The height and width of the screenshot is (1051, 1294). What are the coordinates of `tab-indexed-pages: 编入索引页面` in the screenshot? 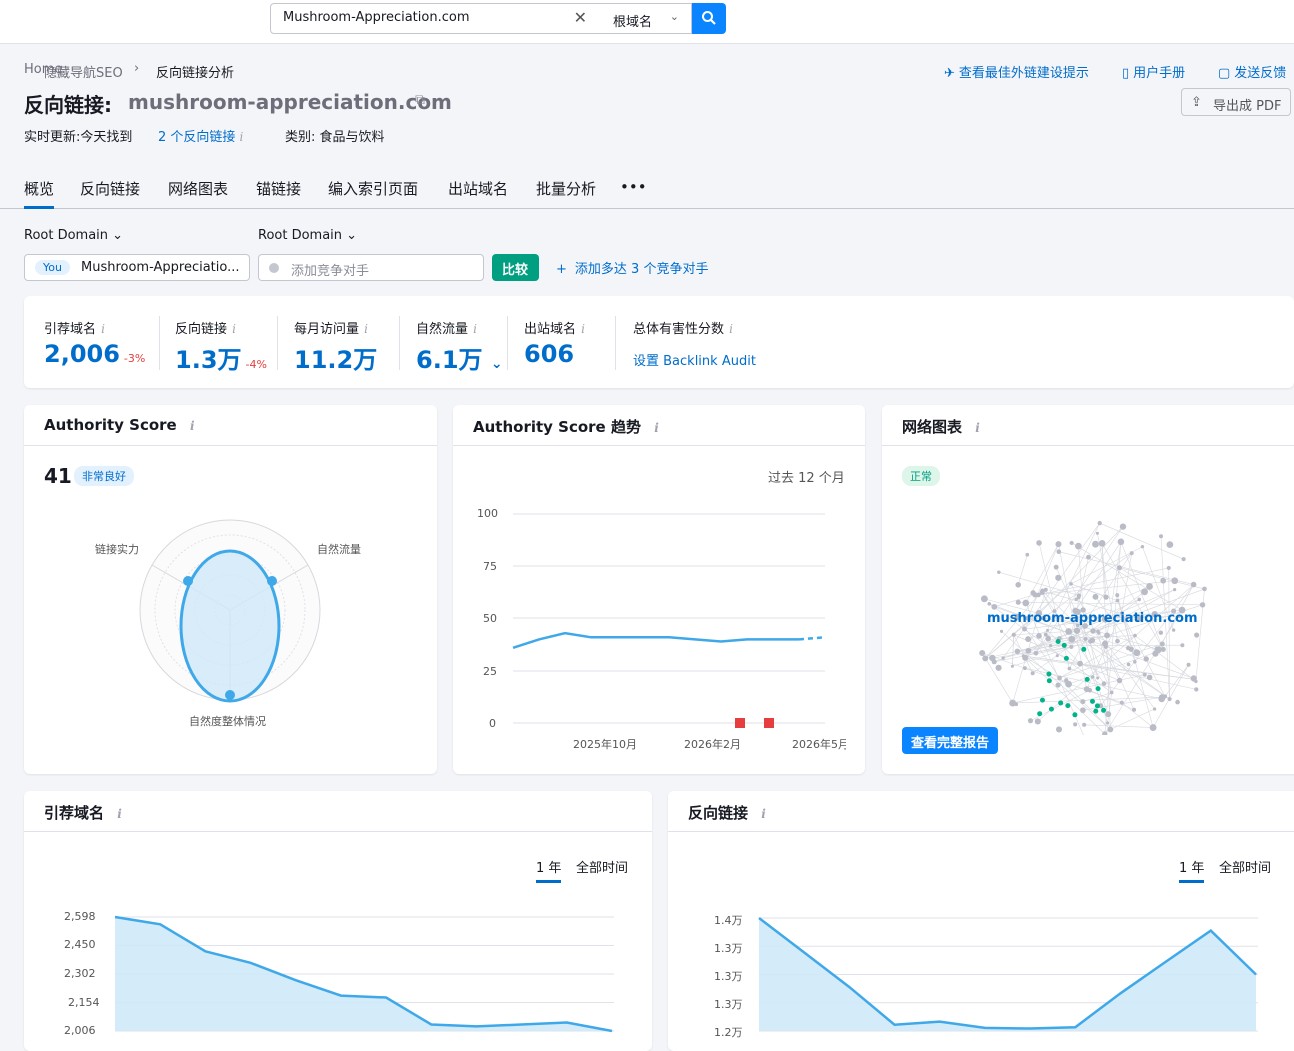 It's located at (373, 188).